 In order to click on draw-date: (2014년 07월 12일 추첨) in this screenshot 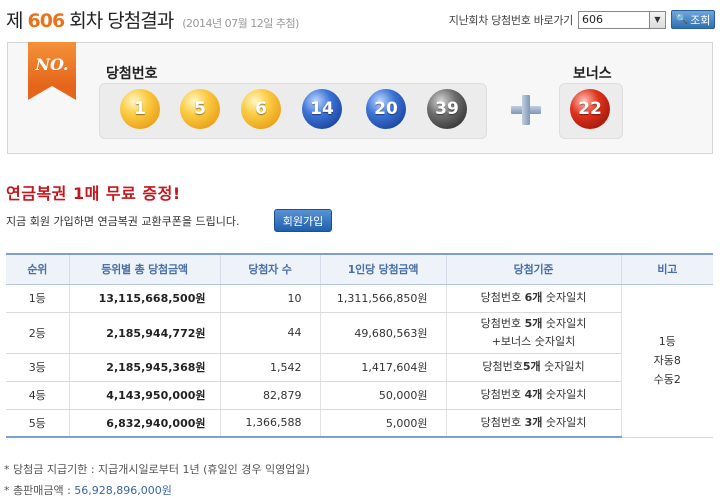, I will do `click(240, 23)`.